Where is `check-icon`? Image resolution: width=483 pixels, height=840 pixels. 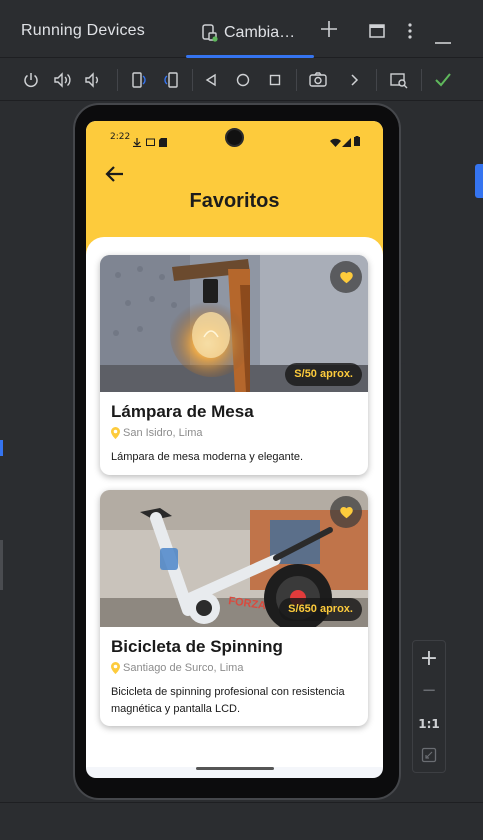
check-icon is located at coordinates (443, 80).